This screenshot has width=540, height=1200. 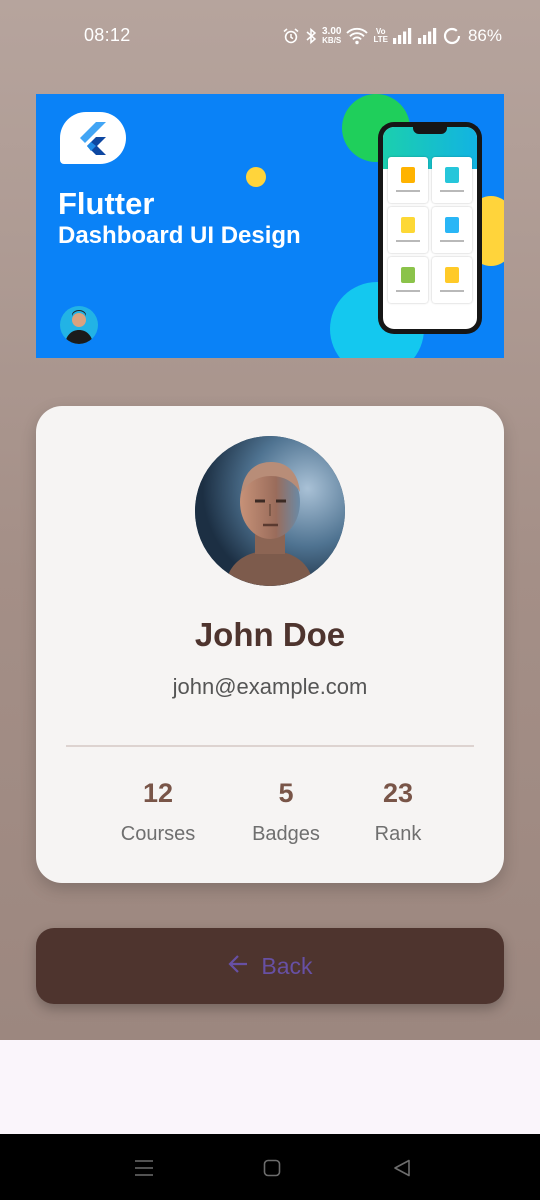 What do you see at coordinates (238, 966) in the screenshot?
I see `arrow-left-icon` at bounding box center [238, 966].